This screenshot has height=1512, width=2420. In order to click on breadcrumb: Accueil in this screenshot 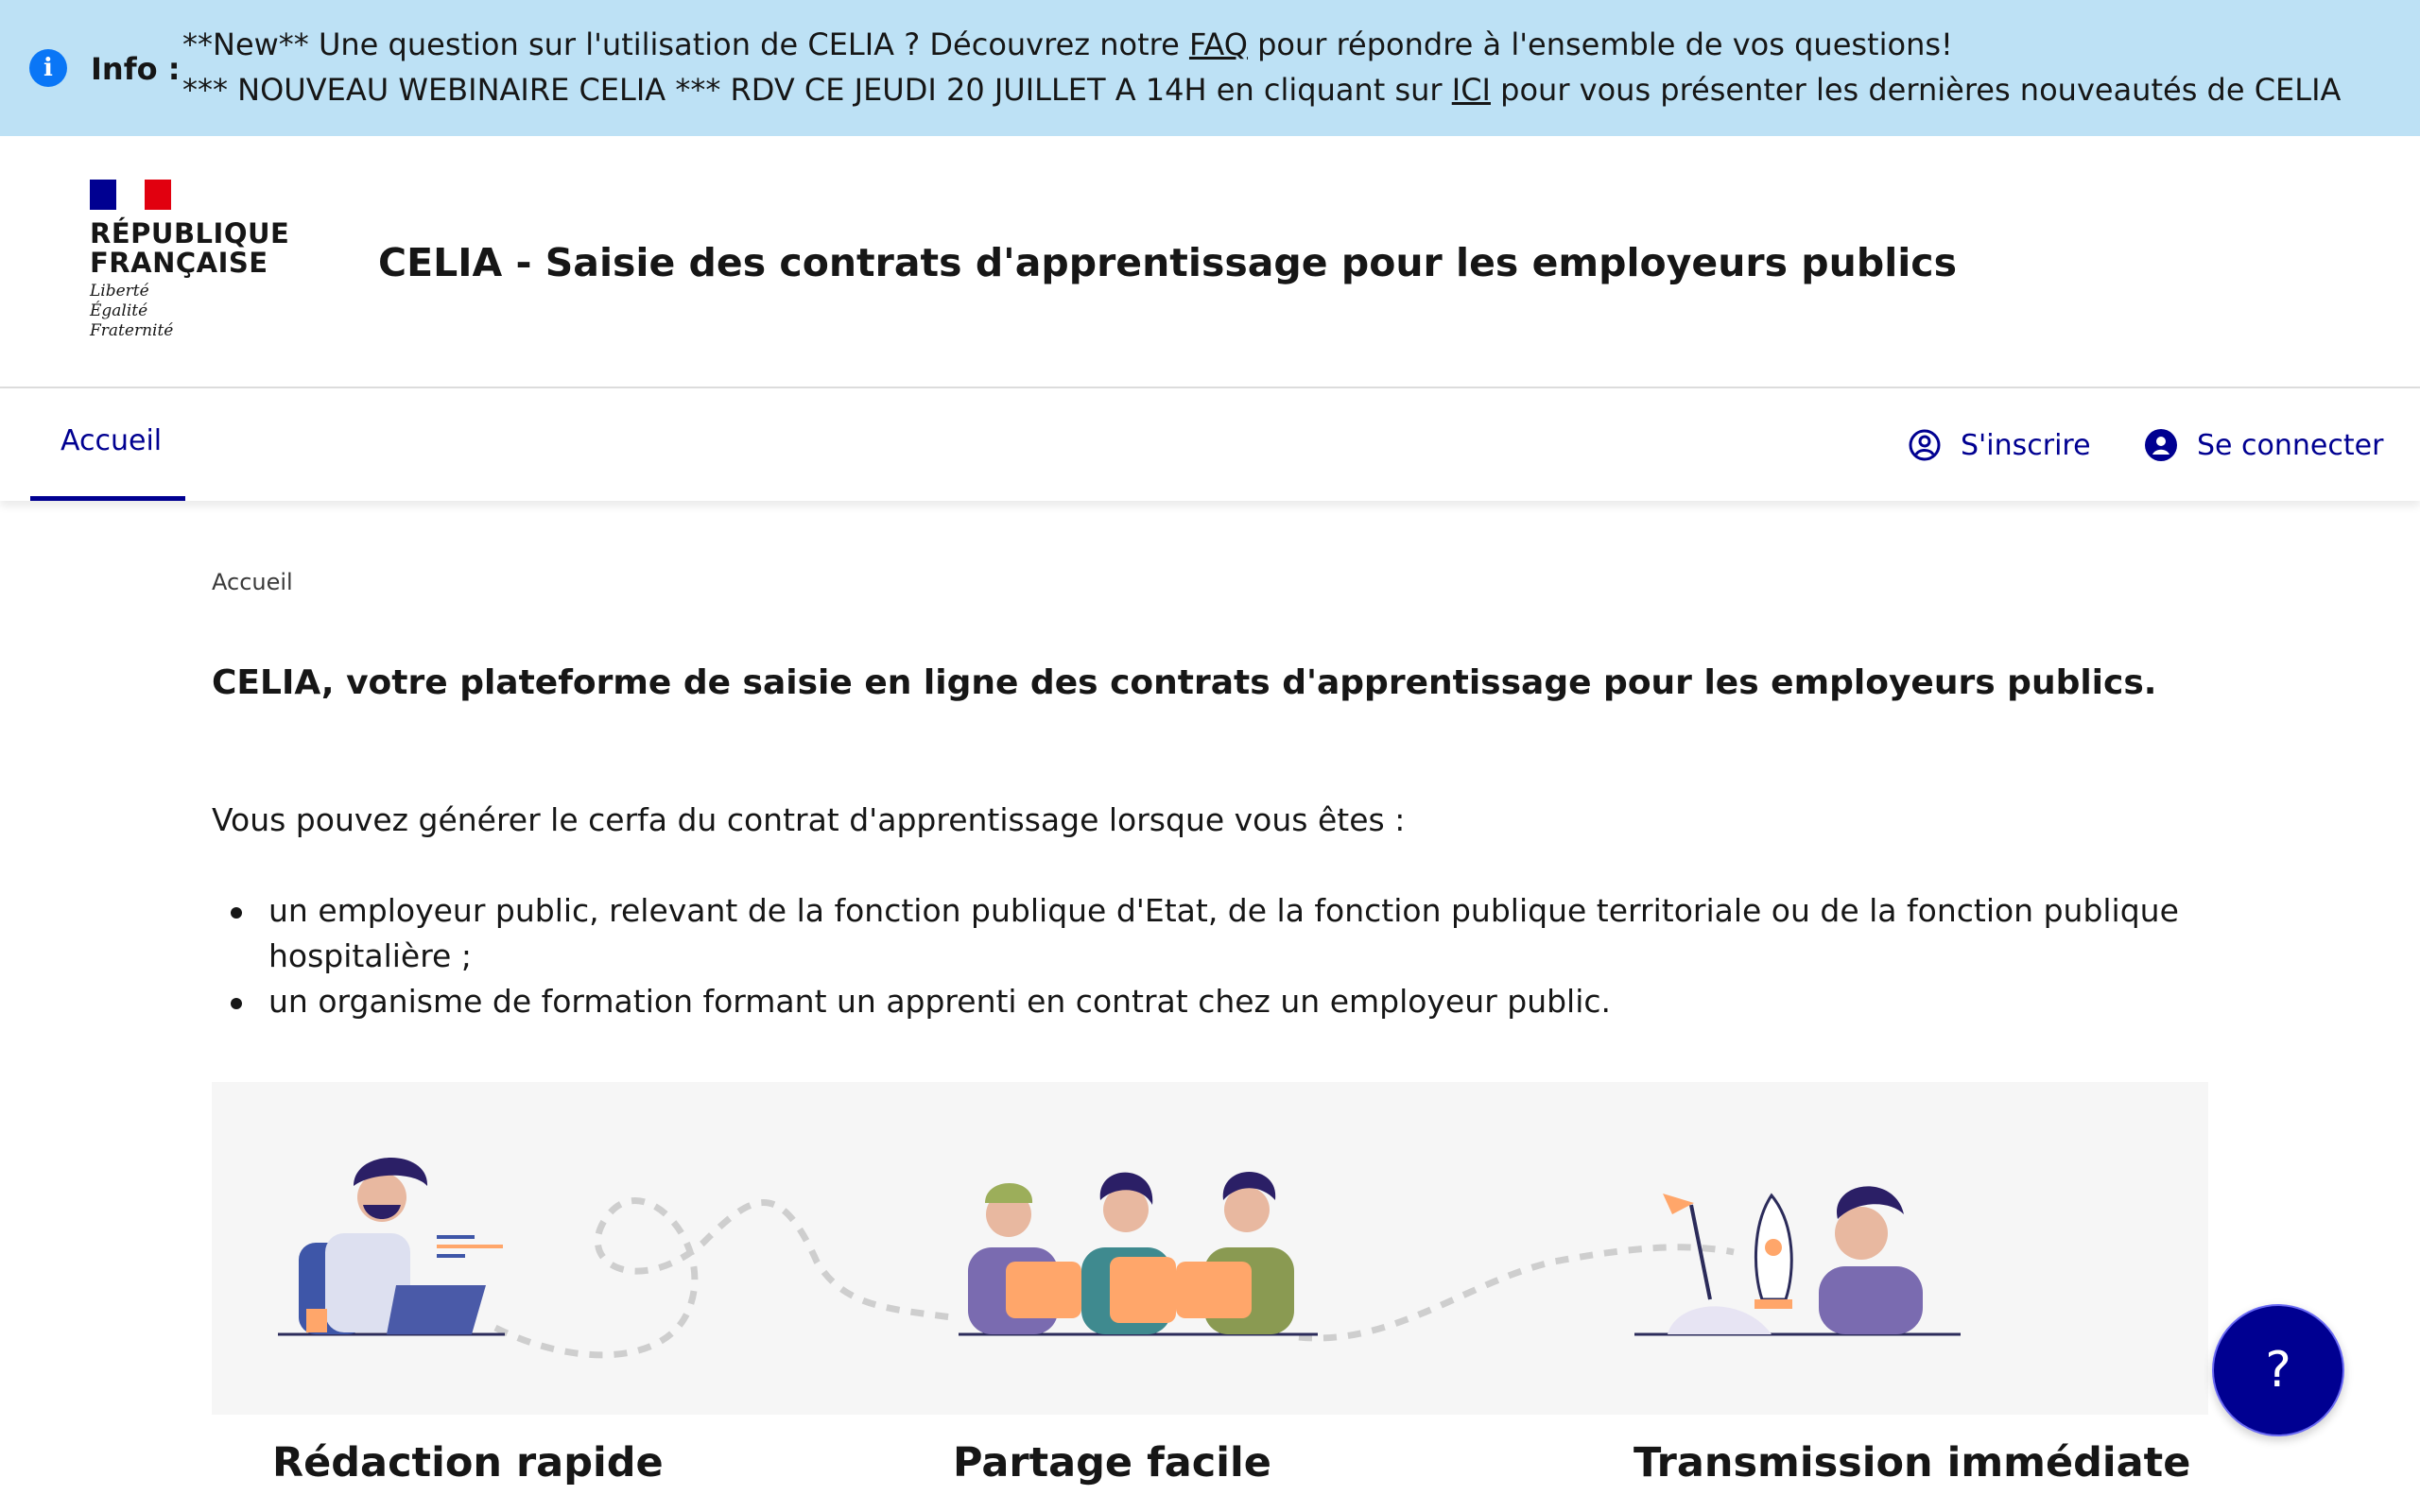, I will do `click(252, 582)`.